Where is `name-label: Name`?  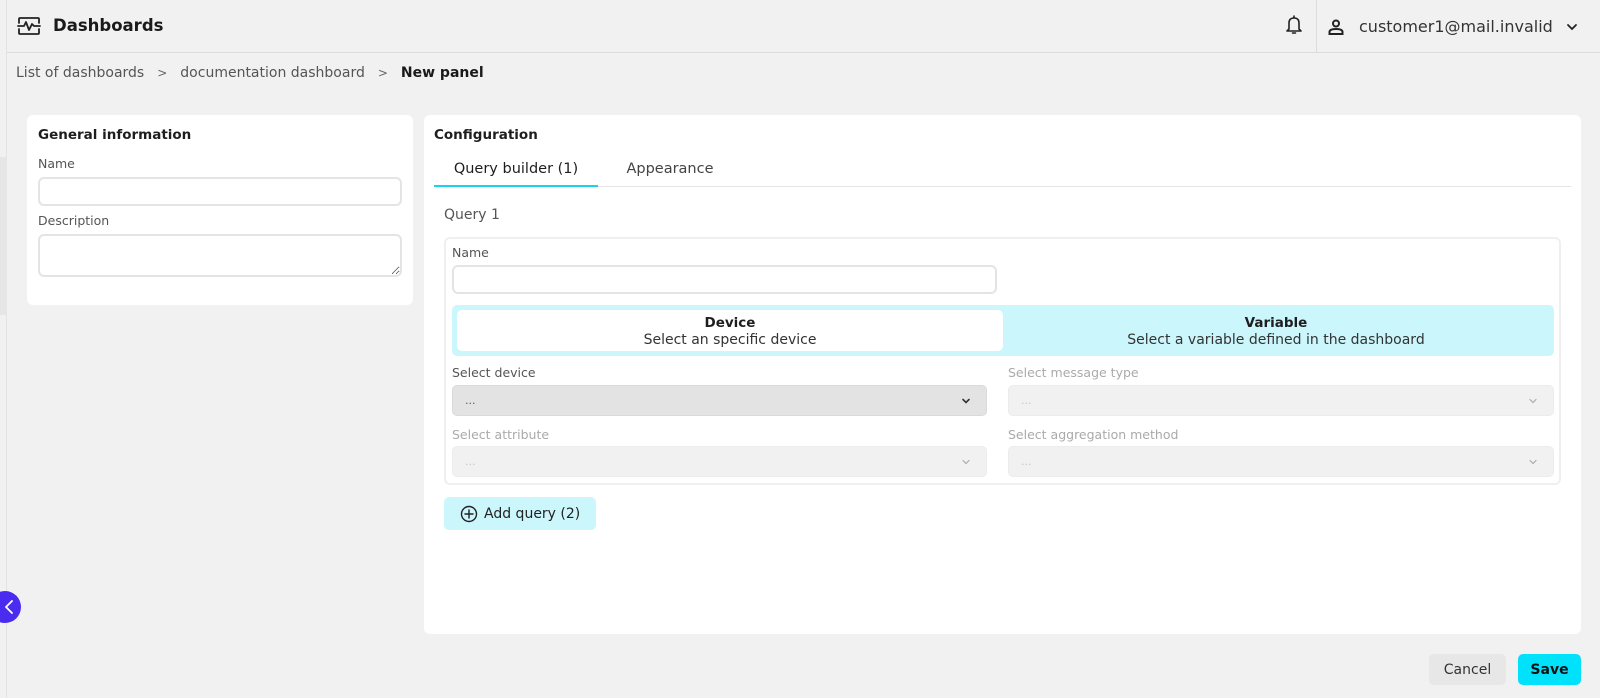 name-label: Name is located at coordinates (56, 163).